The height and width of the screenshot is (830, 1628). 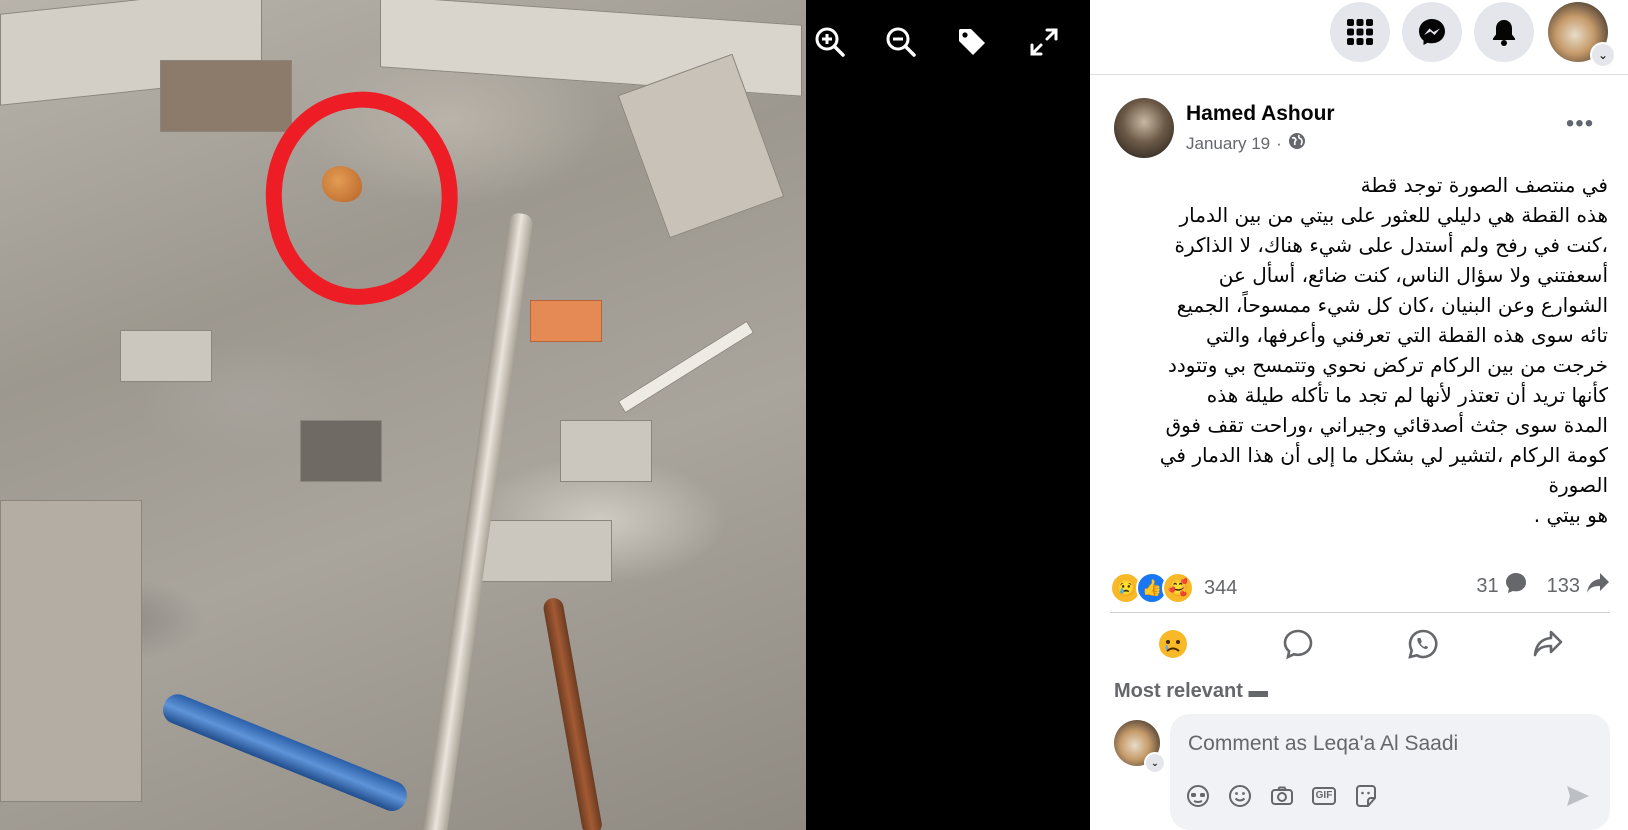 What do you see at coordinates (1598, 586) in the screenshot?
I see `share-arrow-icon` at bounding box center [1598, 586].